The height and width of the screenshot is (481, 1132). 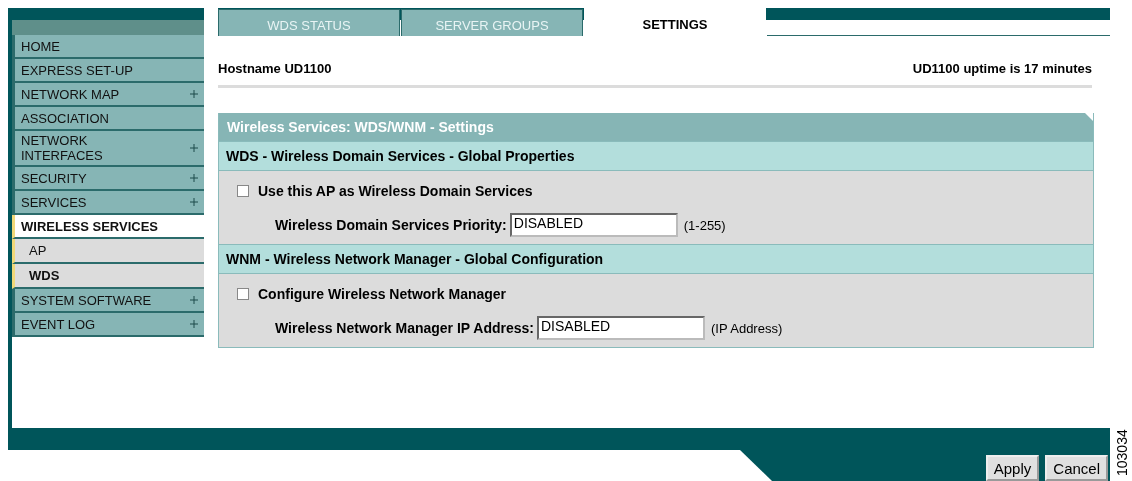 I want to click on uptime-label: UD1100 uptime is 17 minutes, so click(x=1002, y=68).